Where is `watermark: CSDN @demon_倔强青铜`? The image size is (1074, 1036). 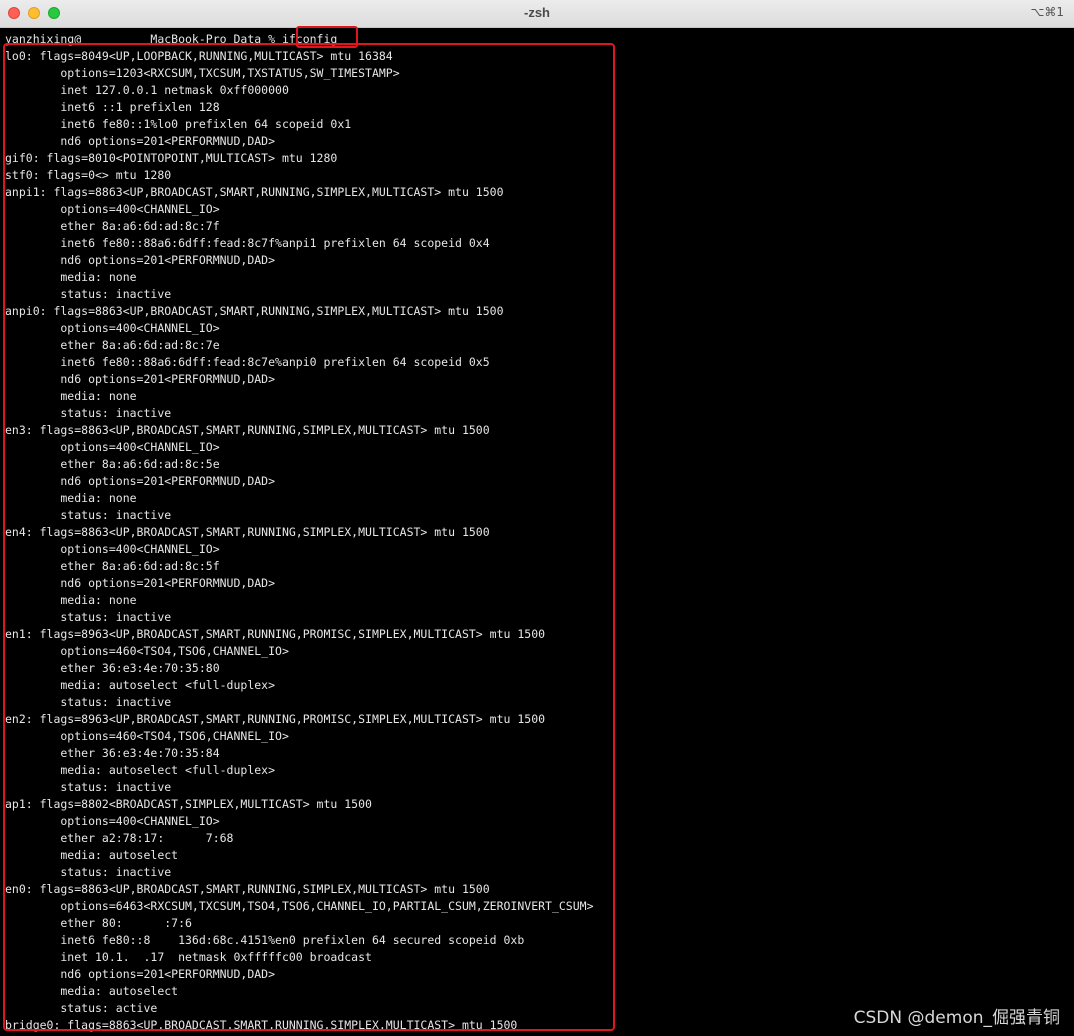
watermark: CSDN @demon_倔强青铜 is located at coordinates (956, 1018).